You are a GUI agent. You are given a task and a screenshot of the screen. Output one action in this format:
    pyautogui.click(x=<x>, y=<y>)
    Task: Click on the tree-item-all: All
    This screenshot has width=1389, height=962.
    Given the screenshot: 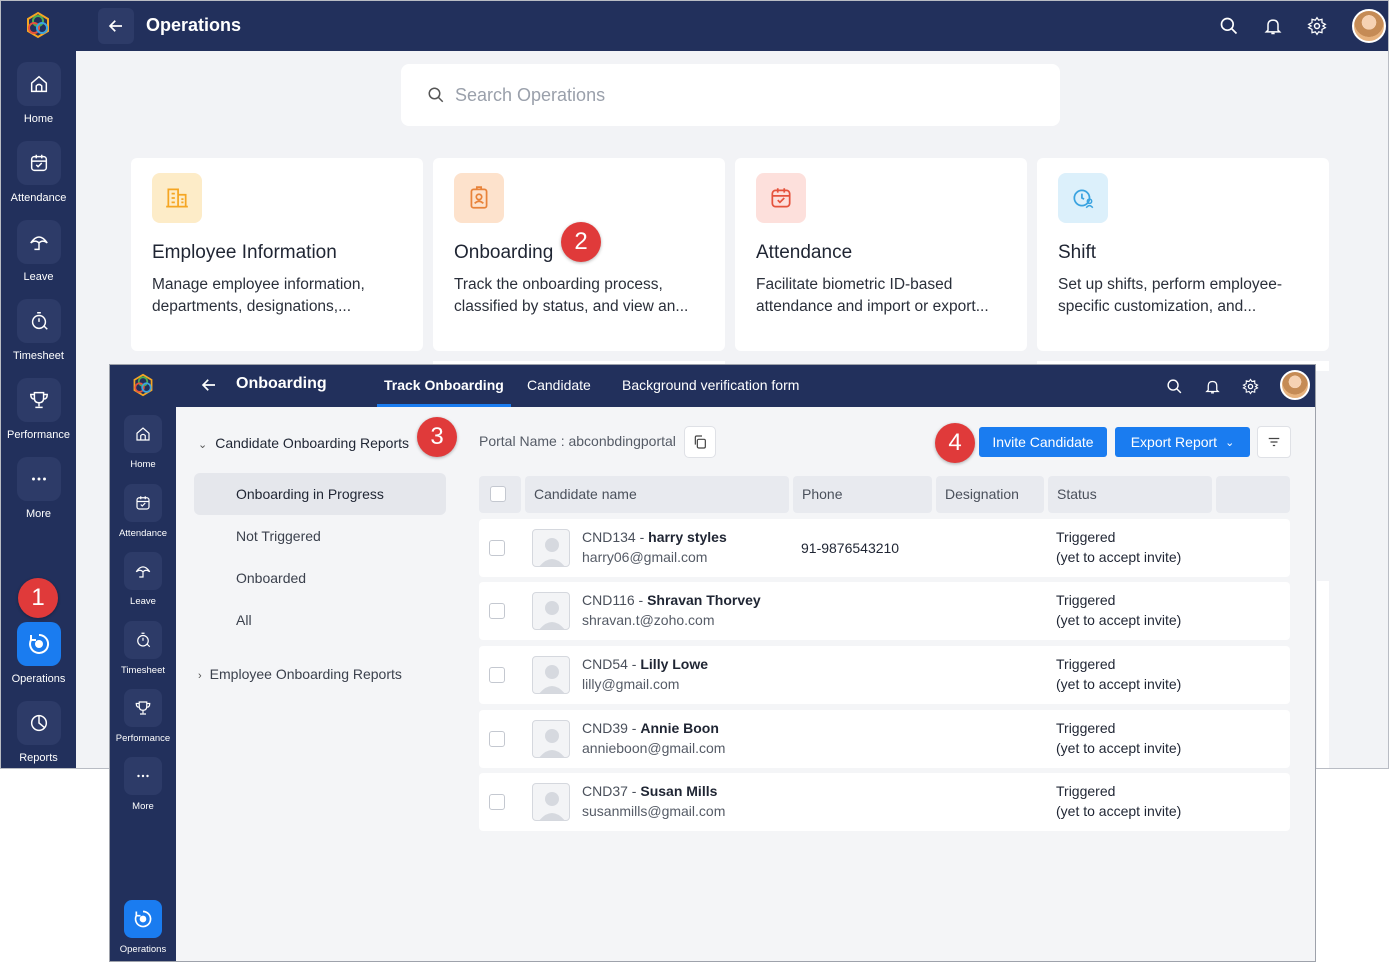 What is the action you would take?
    pyautogui.click(x=320, y=620)
    